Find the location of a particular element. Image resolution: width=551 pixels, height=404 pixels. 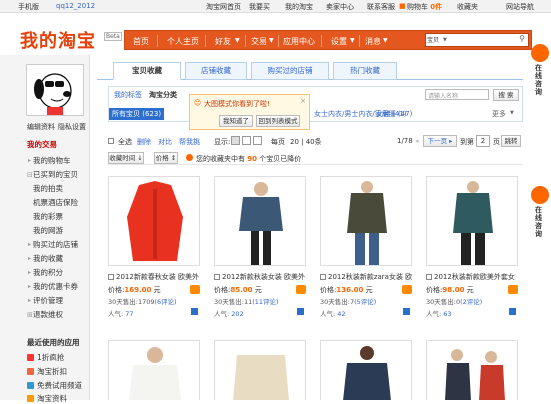

product-title: 2012新款秋装女装 欧美外 is located at coordinates (260, 277).